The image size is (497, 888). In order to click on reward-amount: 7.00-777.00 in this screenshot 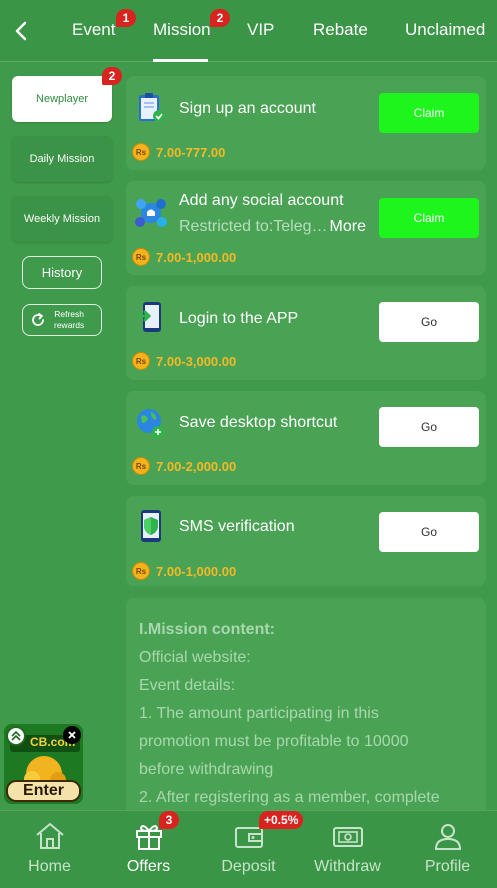, I will do `click(191, 152)`.